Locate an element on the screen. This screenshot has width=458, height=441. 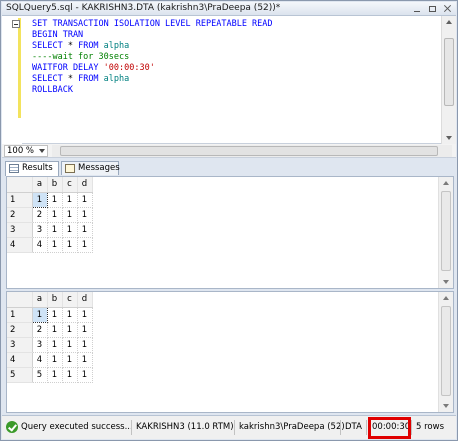
collapse-icon is located at coordinates (16, 24).